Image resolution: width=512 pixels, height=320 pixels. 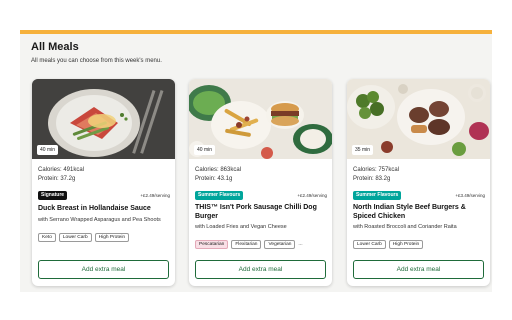 What do you see at coordinates (212, 244) in the screenshot?
I see `tag-pescatarian: Pescatarian` at bounding box center [212, 244].